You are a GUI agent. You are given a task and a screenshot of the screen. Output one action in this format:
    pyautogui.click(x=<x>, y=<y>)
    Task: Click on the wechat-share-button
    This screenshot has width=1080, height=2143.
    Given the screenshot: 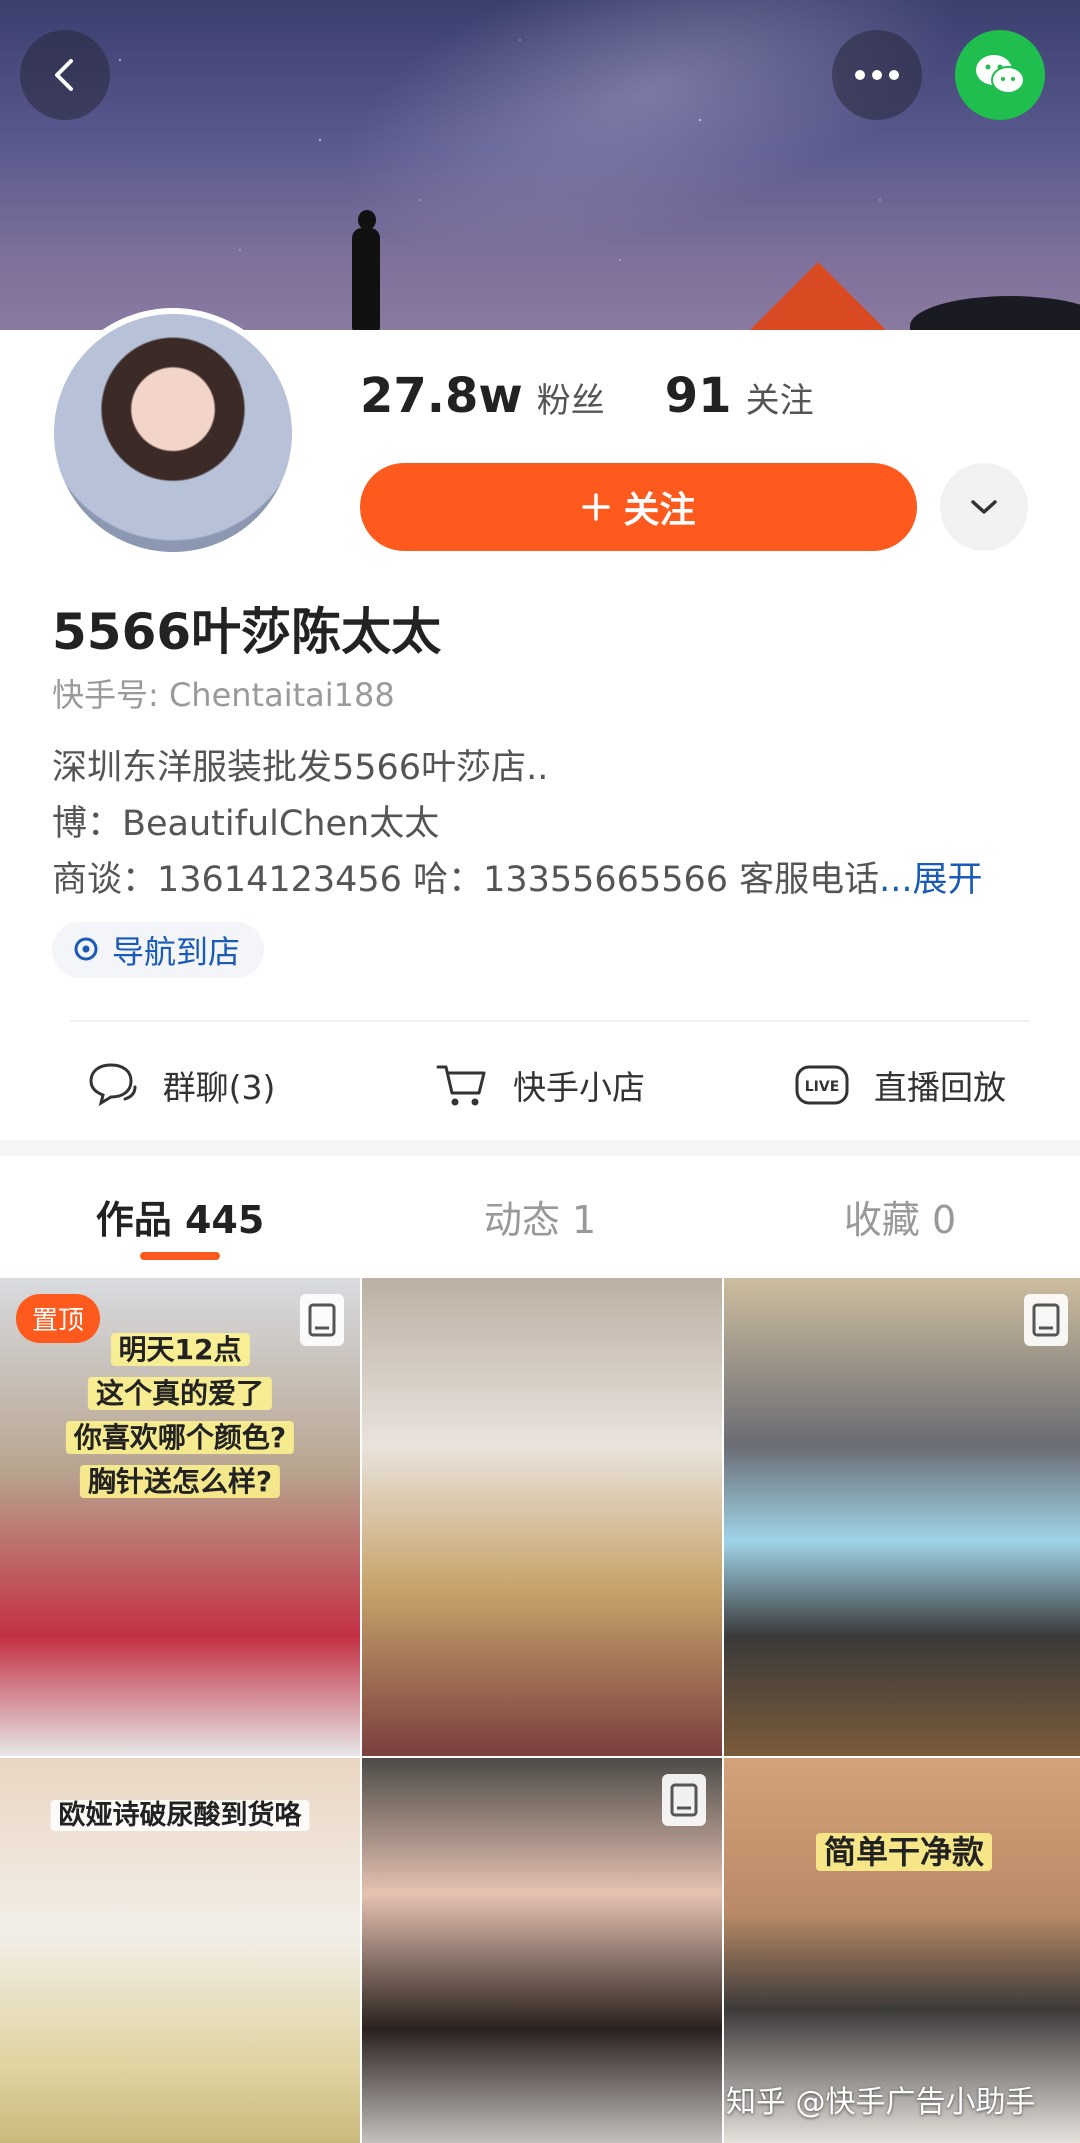 What is the action you would take?
    pyautogui.click(x=1000, y=75)
    